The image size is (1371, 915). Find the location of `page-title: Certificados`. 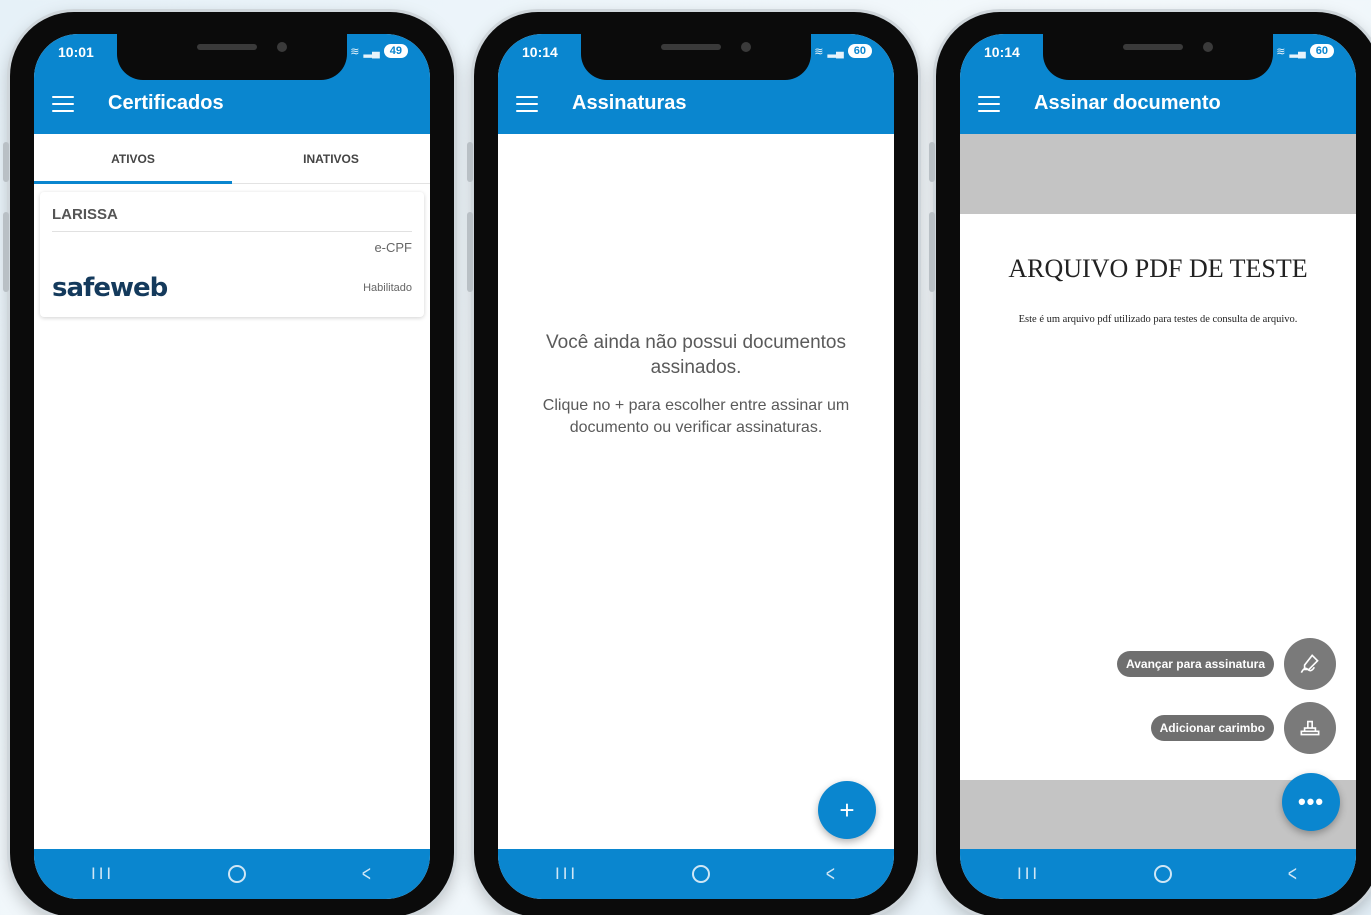

page-title: Certificados is located at coordinates (166, 103).